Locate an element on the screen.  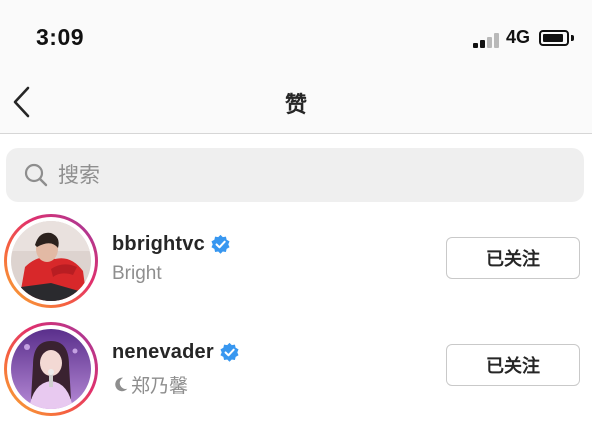
username: bbrightvc is located at coordinates (158, 244).